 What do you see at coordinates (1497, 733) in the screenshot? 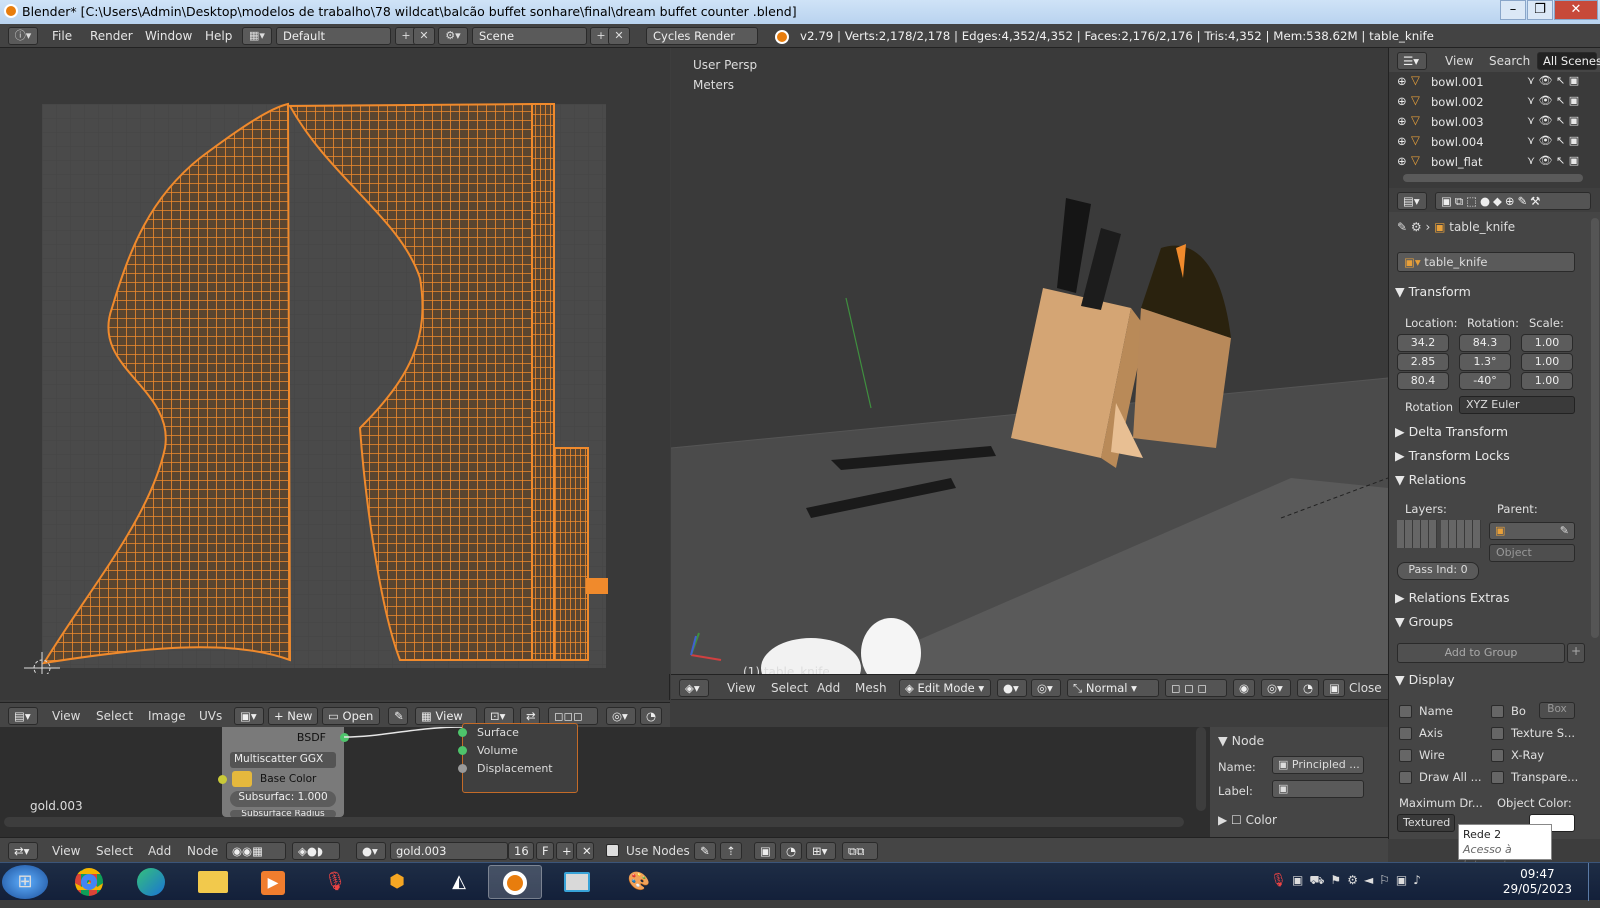
I see `texture-space-checkbox` at bounding box center [1497, 733].